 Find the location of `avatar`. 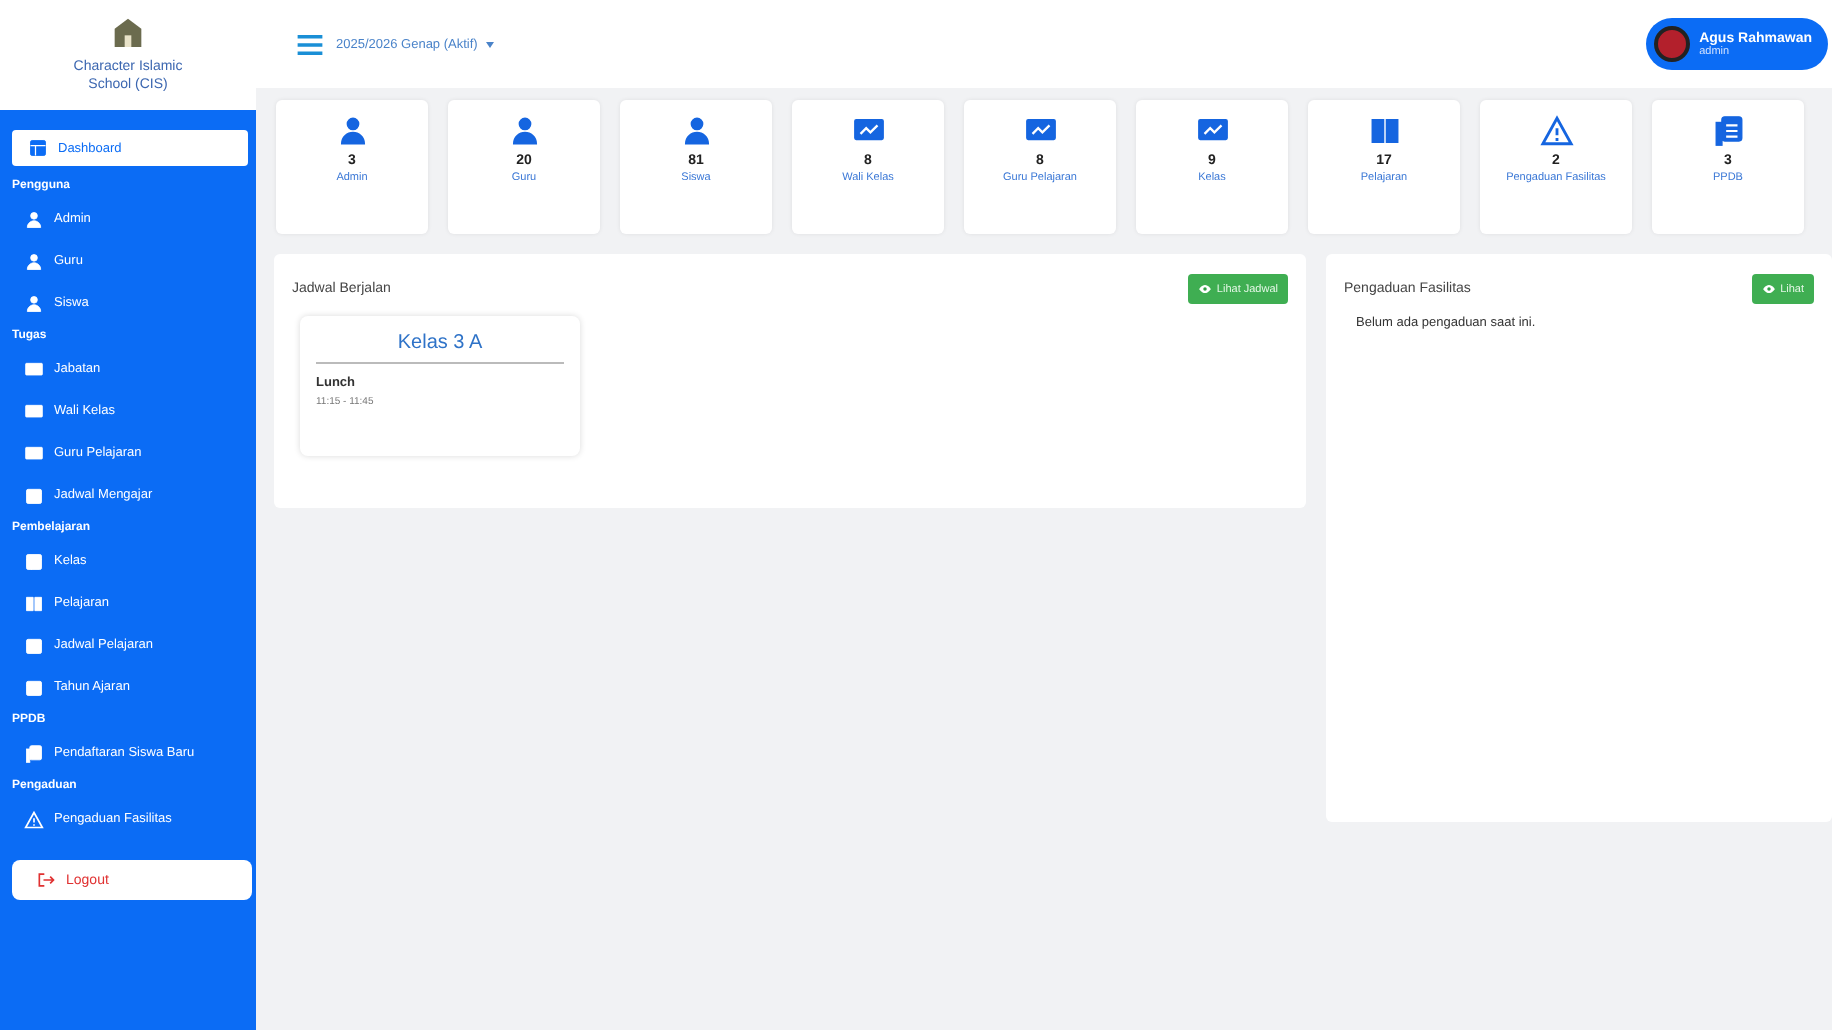

avatar is located at coordinates (1671, 44).